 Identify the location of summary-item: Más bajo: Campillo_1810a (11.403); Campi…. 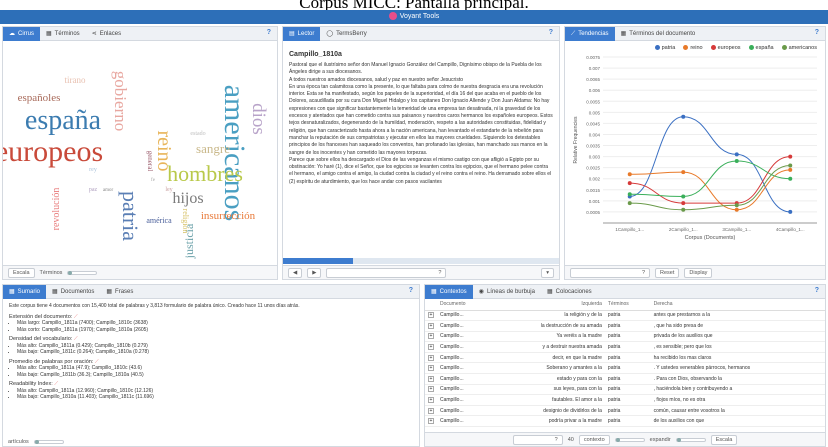
(215, 397).